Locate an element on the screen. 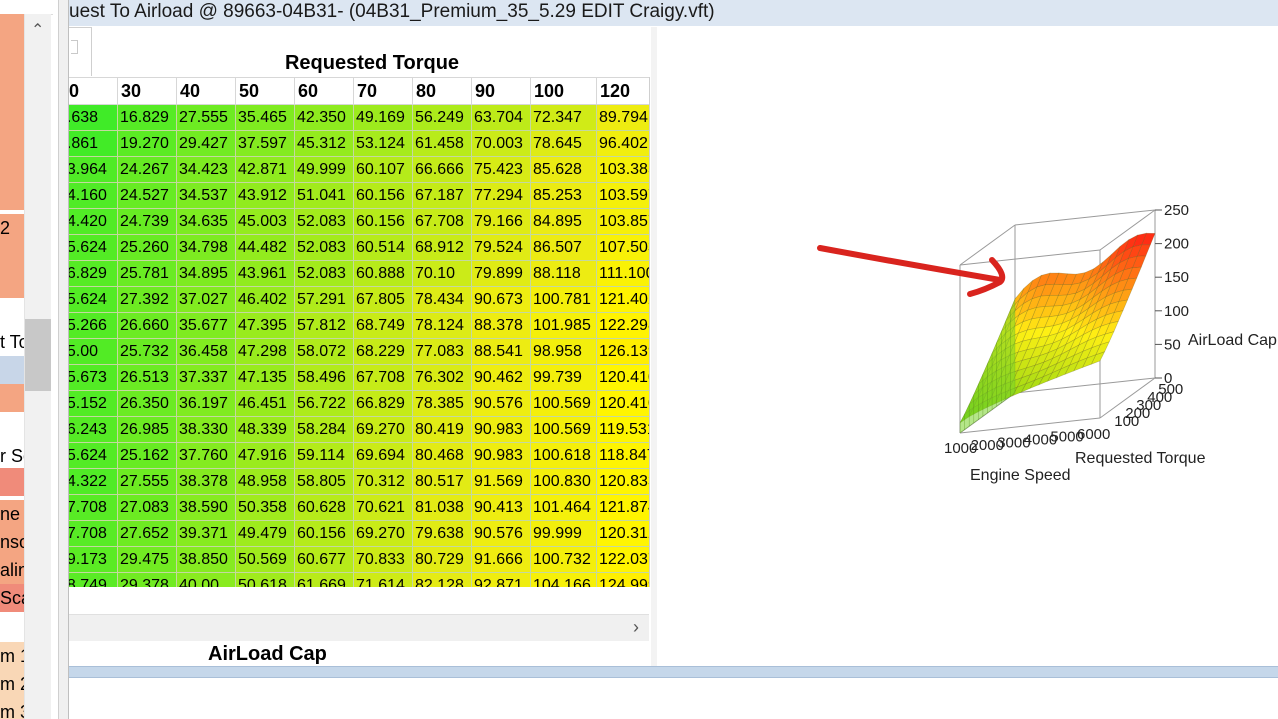  table-cell: 79.166 is located at coordinates (501, 221).